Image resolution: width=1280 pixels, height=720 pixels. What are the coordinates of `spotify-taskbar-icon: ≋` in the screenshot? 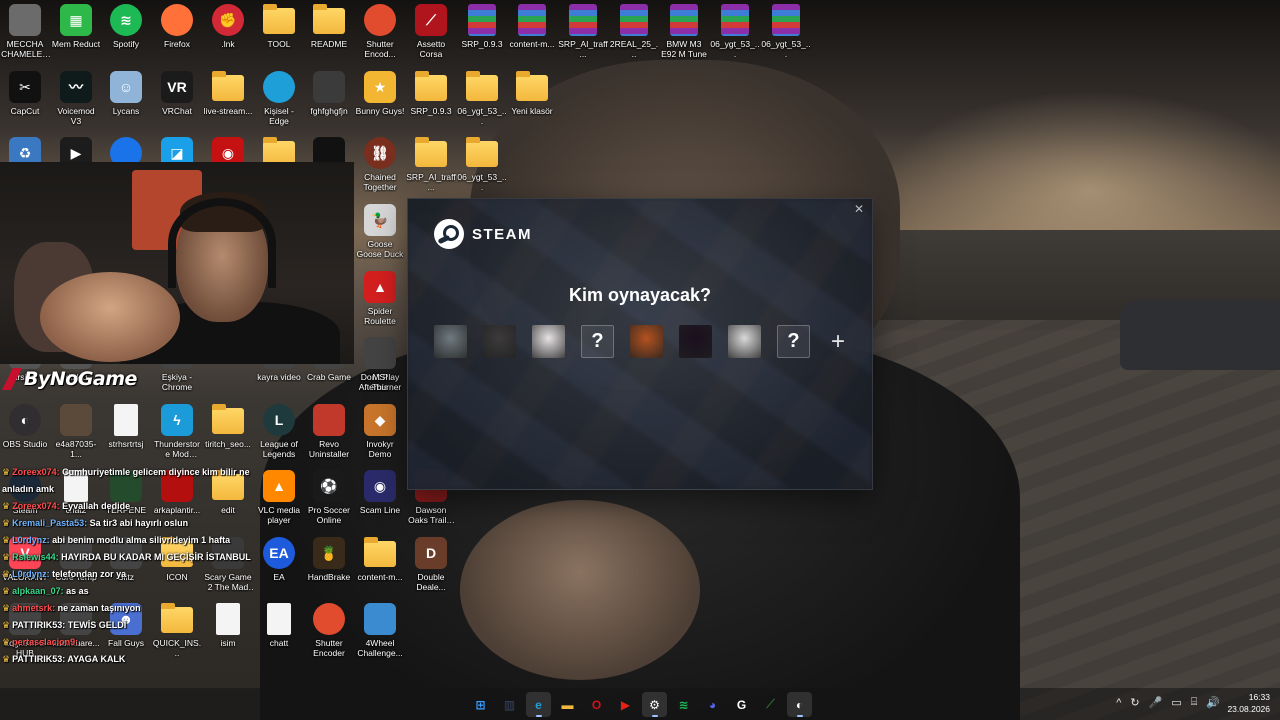 It's located at (683, 704).